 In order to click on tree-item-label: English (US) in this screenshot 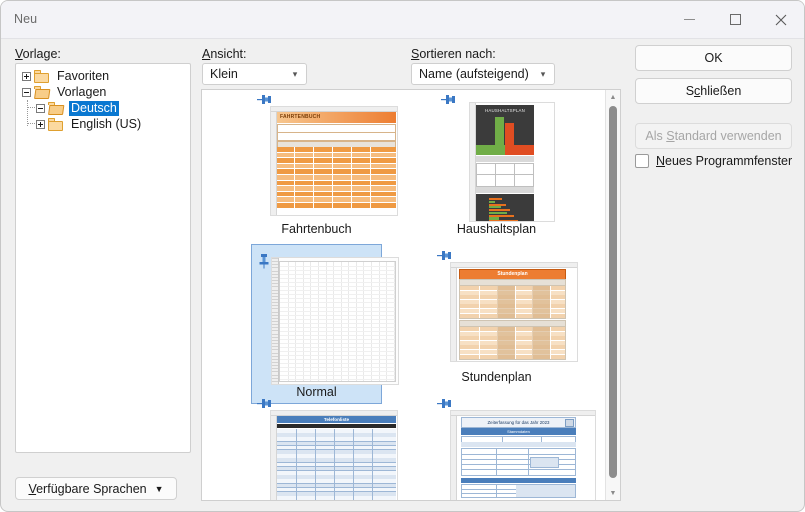, I will do `click(106, 123)`.